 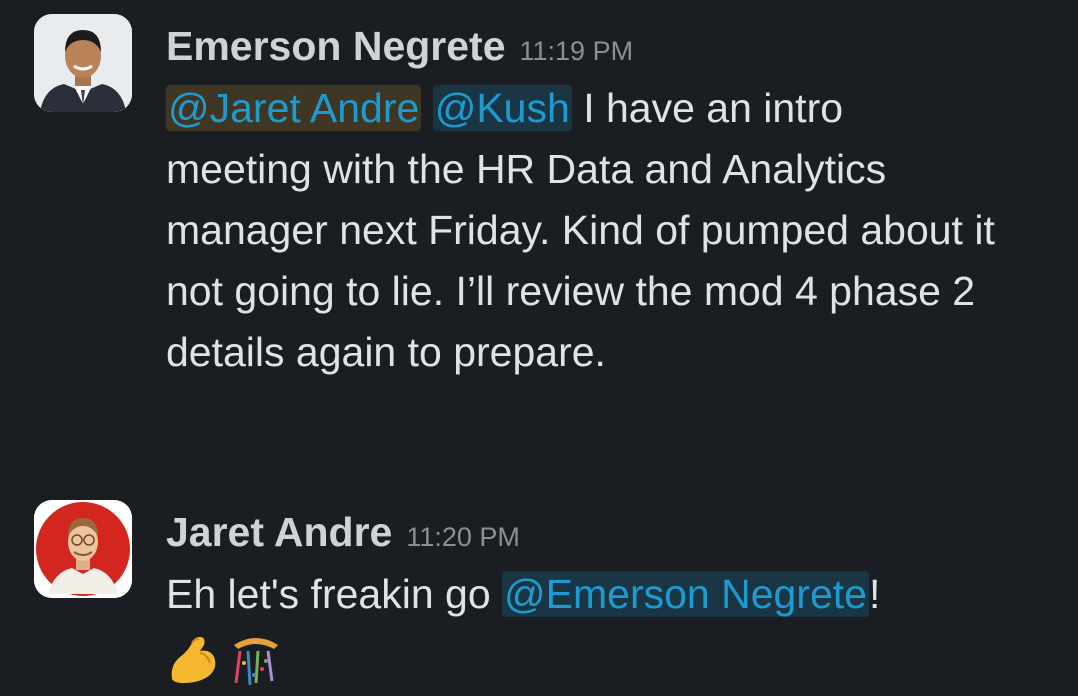 What do you see at coordinates (463, 537) in the screenshot?
I see `message-timestamp: 11:20 PM` at bounding box center [463, 537].